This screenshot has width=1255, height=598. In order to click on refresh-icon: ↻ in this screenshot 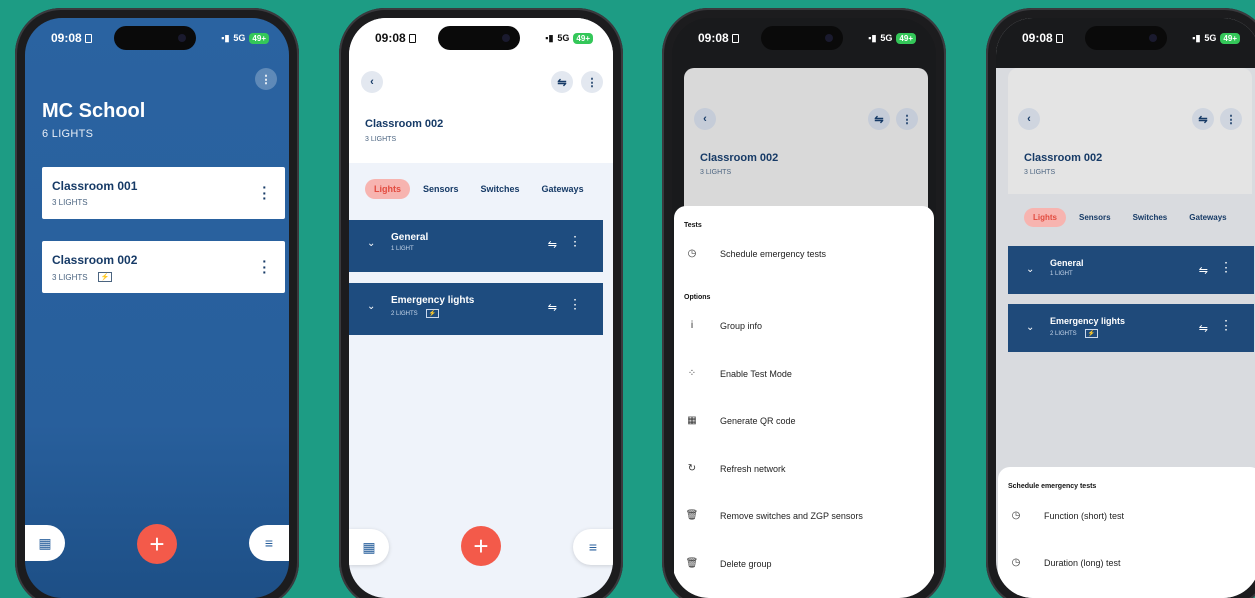, I will do `click(692, 468)`.